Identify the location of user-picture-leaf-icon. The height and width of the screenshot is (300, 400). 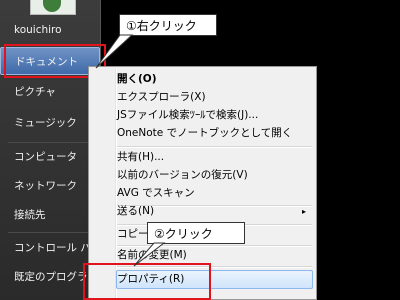
(52, 6).